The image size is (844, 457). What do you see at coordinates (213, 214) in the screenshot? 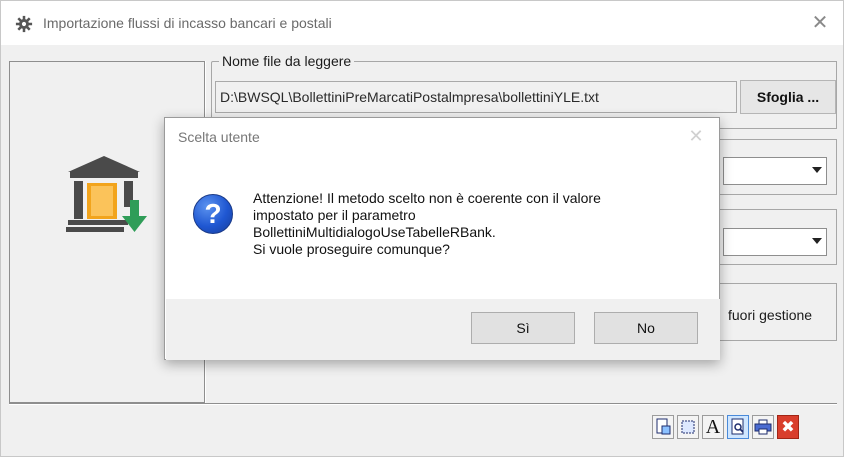
I see `question-icon: ?` at bounding box center [213, 214].